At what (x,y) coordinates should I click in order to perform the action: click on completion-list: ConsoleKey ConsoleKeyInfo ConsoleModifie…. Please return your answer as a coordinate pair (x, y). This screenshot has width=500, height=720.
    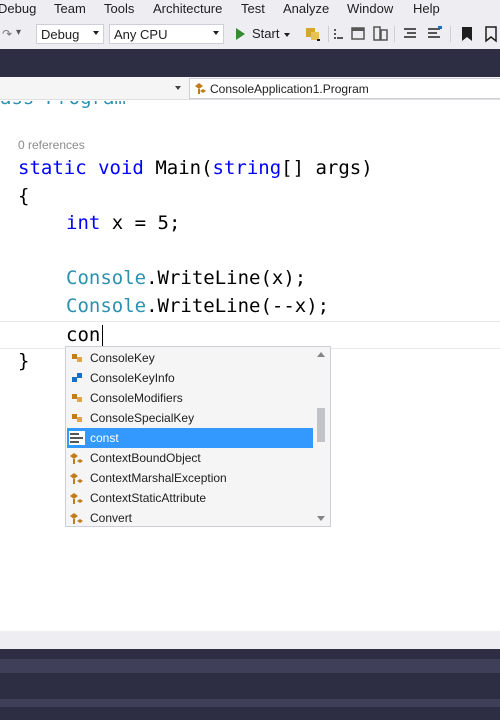
    Looking at the image, I should click on (198, 436).